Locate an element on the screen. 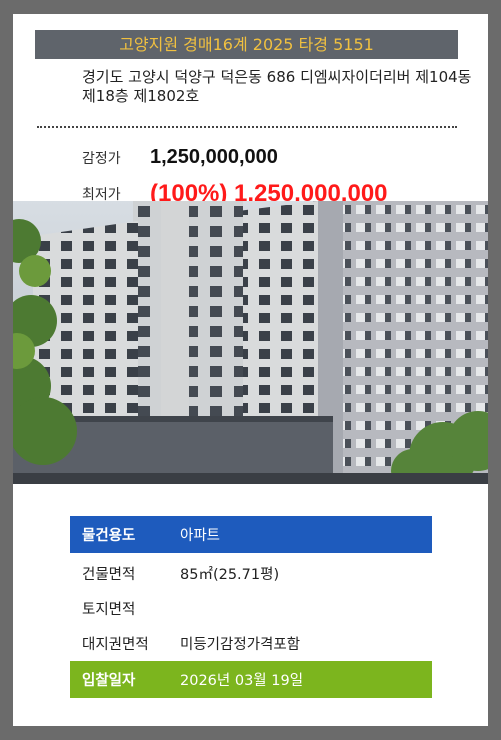 The width and height of the screenshot is (501, 740). bid-date-row: 입찰일자 2026년 03월 19일 is located at coordinates (251, 679).